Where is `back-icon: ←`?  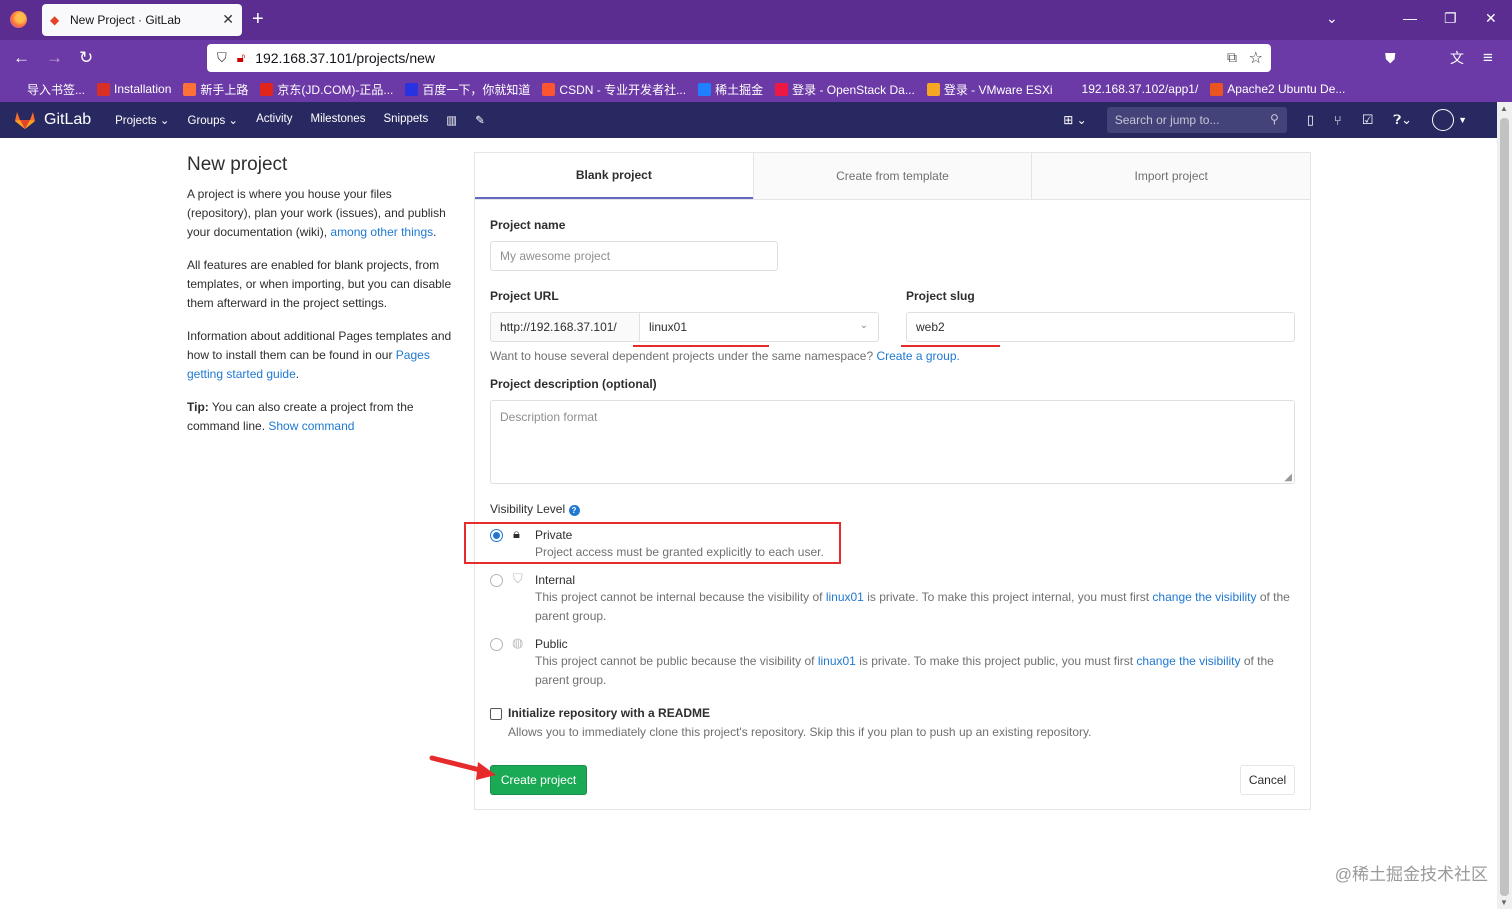 back-icon: ← is located at coordinates (21, 58).